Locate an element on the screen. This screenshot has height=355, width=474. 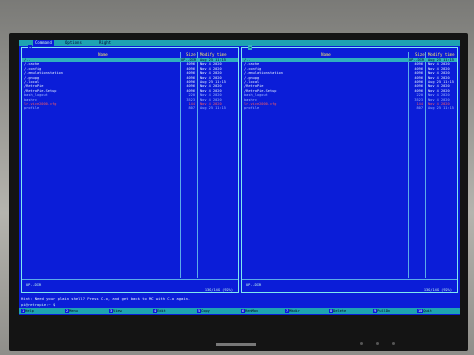
fkey-label: Copy is located at coordinates (205, 311).